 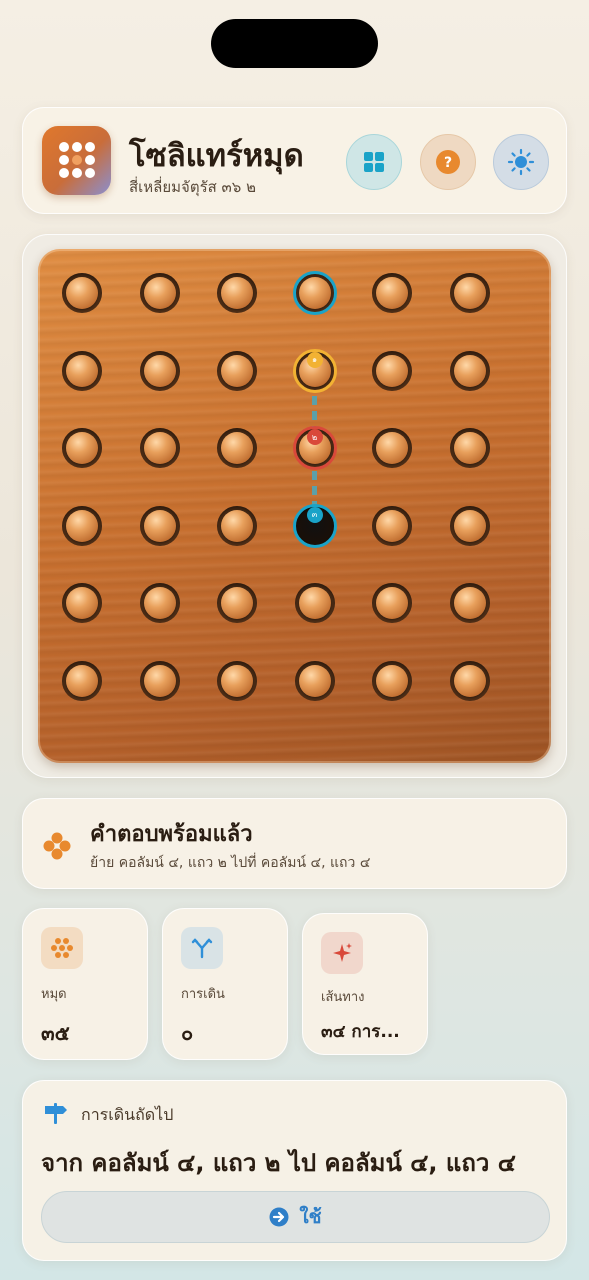 I want to click on header-card: โซลิแทร์หมุด สี่เหลี่ยมจัตุรัส ๓๖ ๒ ?, so click(x=294, y=160).